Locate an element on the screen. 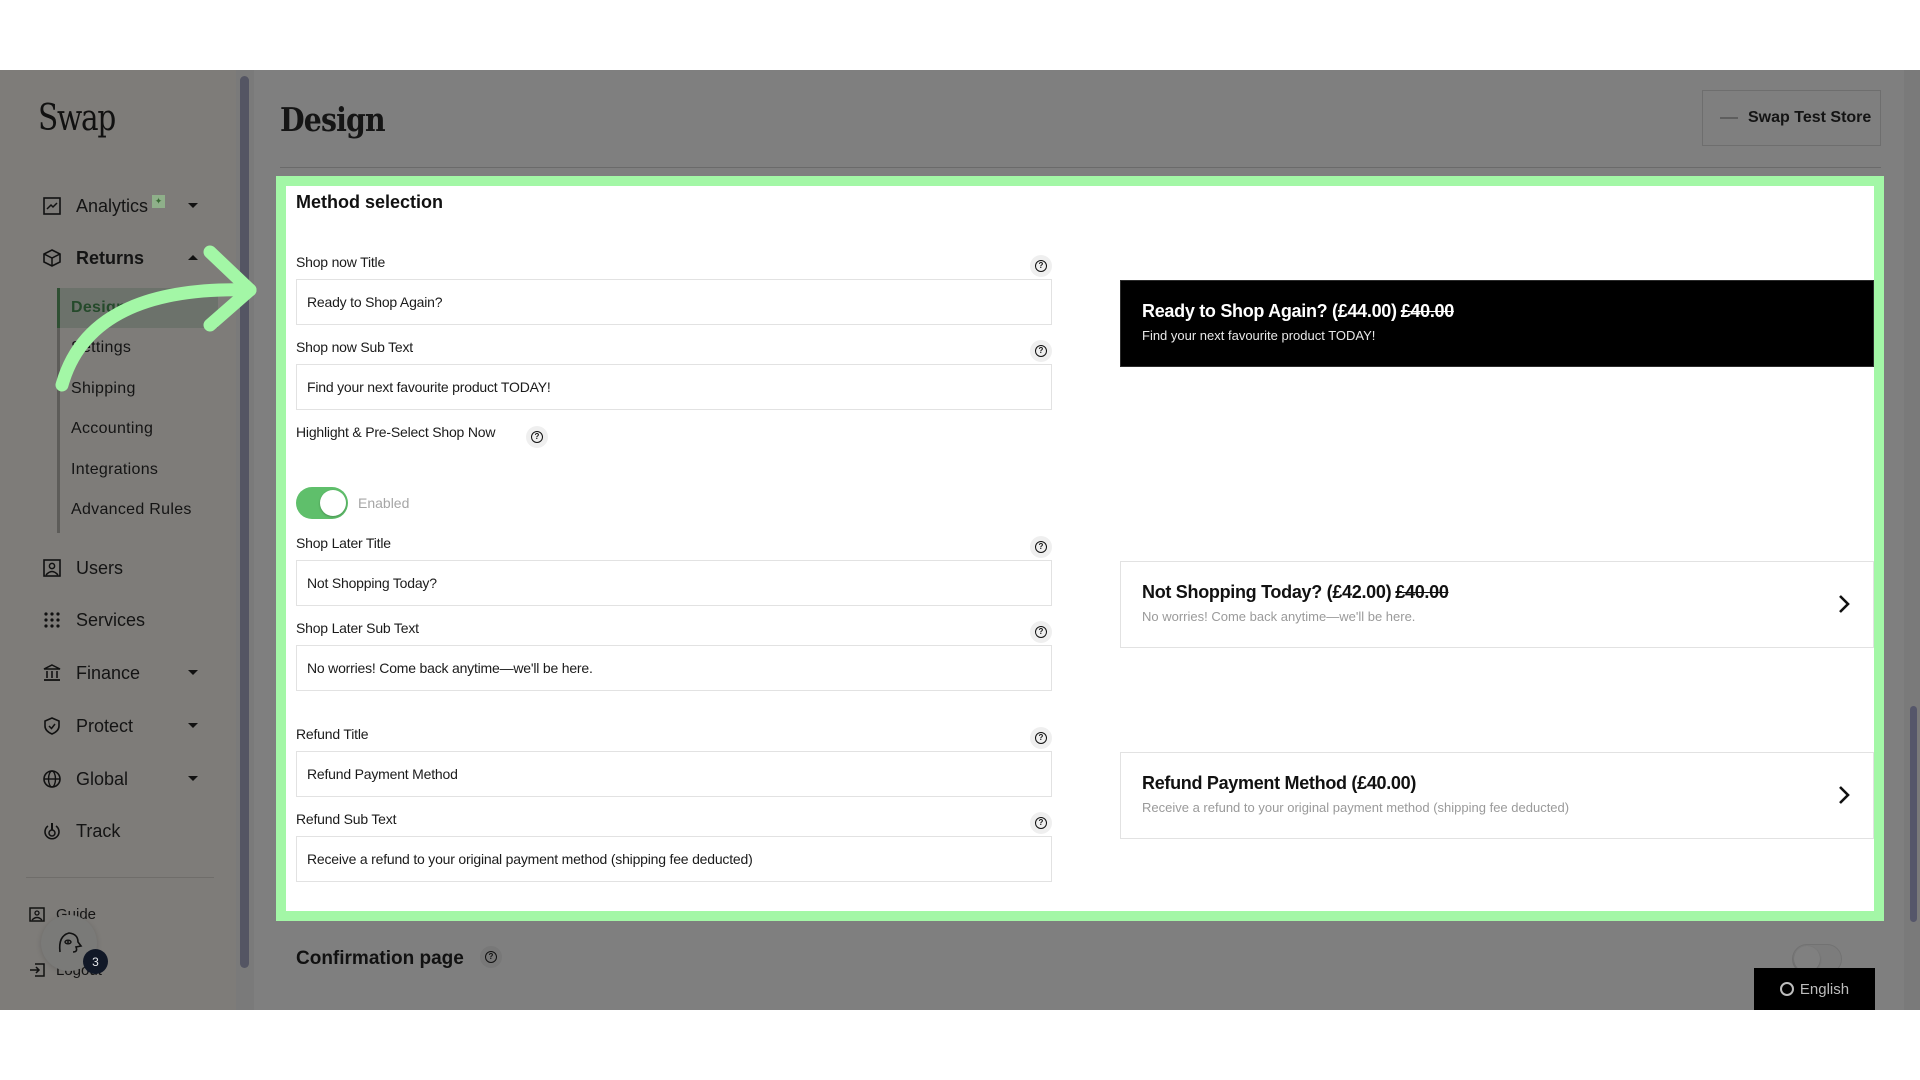 This screenshot has height=1080, width=1920. sidebar-item-label: Track is located at coordinates (98, 830).